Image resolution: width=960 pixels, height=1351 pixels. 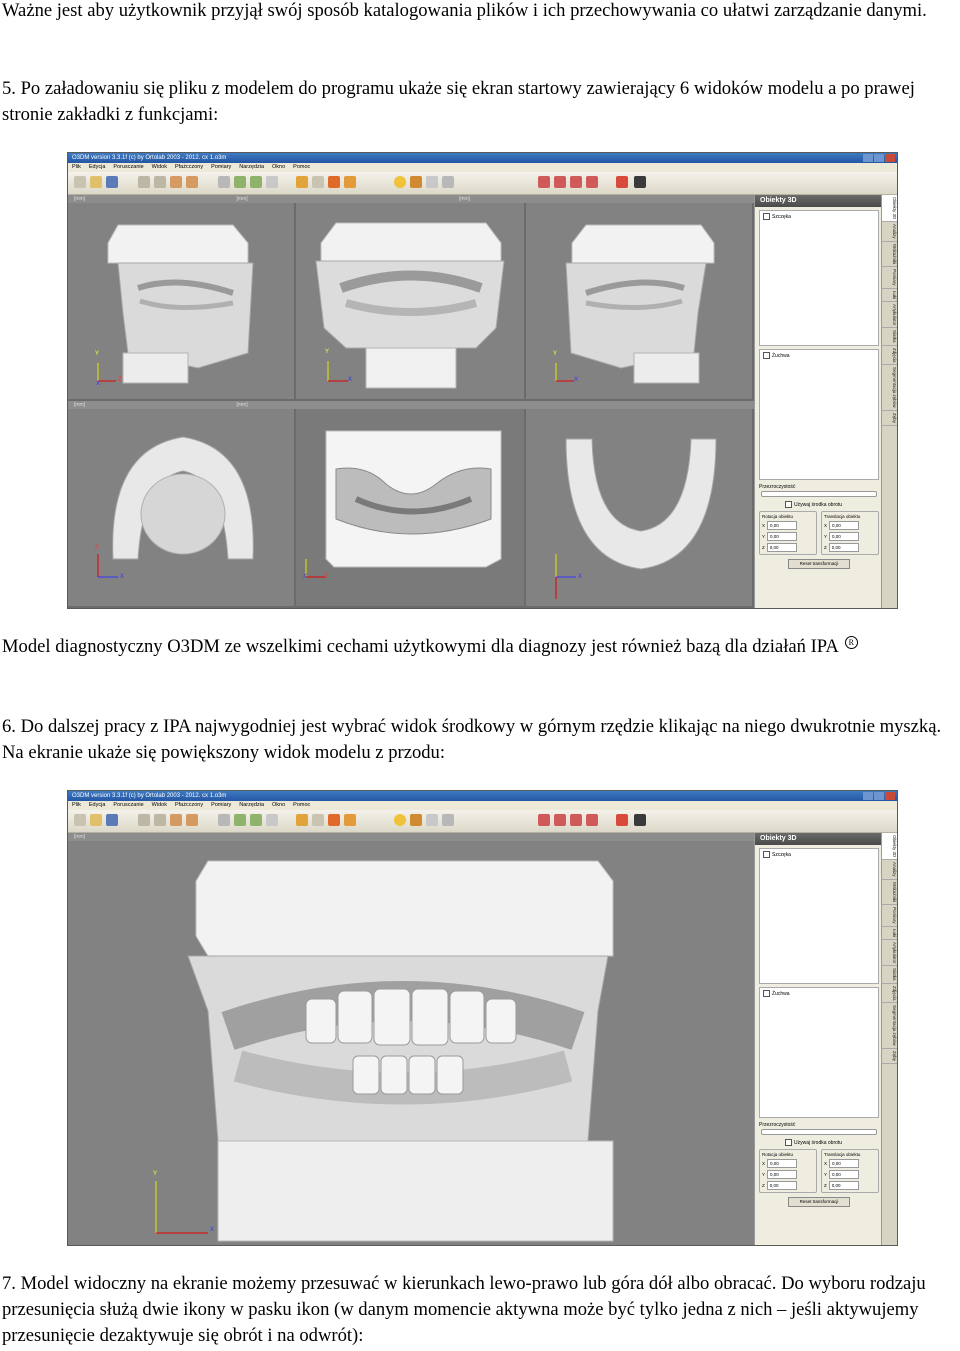 What do you see at coordinates (182, 302) in the screenshot?
I see `view-right-side: Y X Z` at bounding box center [182, 302].